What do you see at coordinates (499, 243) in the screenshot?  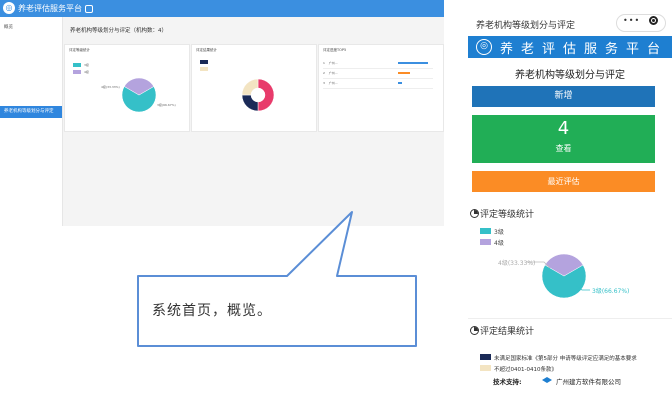 I see `legend-label: 4级` at bounding box center [499, 243].